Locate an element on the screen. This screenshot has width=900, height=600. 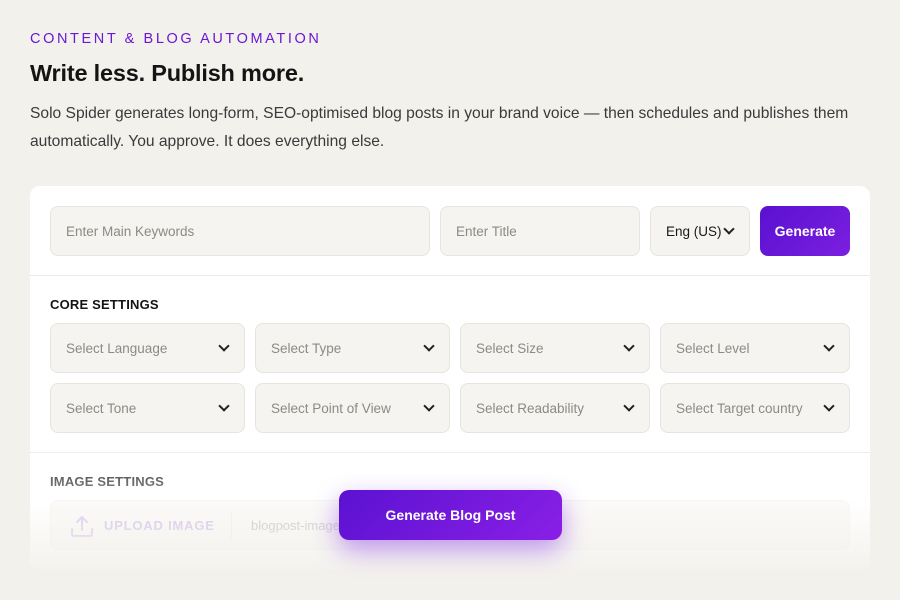
language-dropdown: Eng (US) is located at coordinates (700, 231).